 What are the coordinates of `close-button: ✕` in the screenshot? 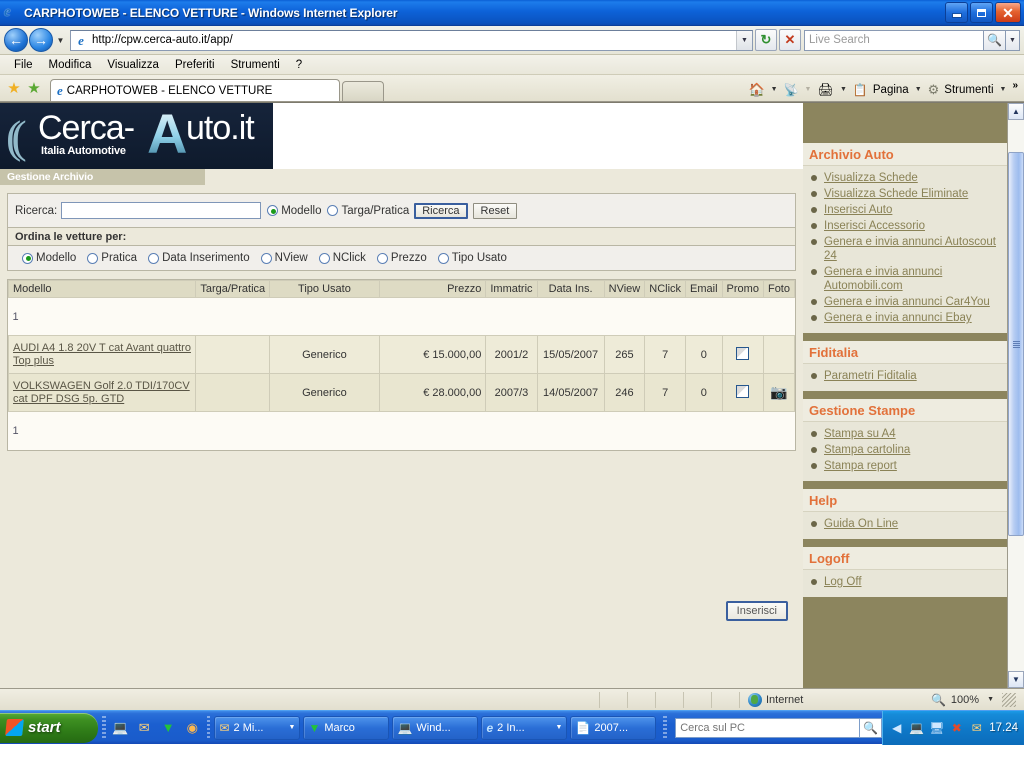 It's located at (1008, 12).